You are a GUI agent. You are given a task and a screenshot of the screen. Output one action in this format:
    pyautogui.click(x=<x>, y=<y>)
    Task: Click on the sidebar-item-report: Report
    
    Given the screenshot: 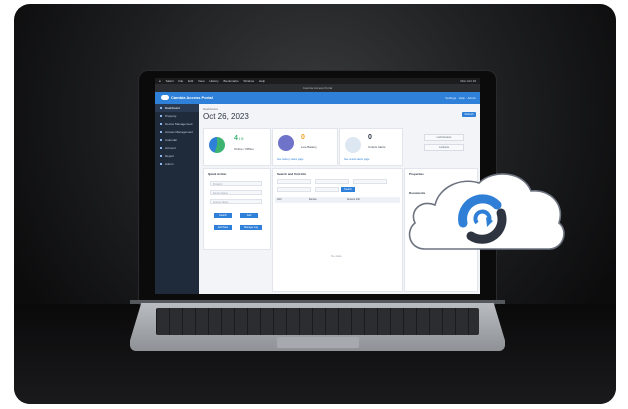 What is the action you would take?
    pyautogui.click(x=177, y=156)
    